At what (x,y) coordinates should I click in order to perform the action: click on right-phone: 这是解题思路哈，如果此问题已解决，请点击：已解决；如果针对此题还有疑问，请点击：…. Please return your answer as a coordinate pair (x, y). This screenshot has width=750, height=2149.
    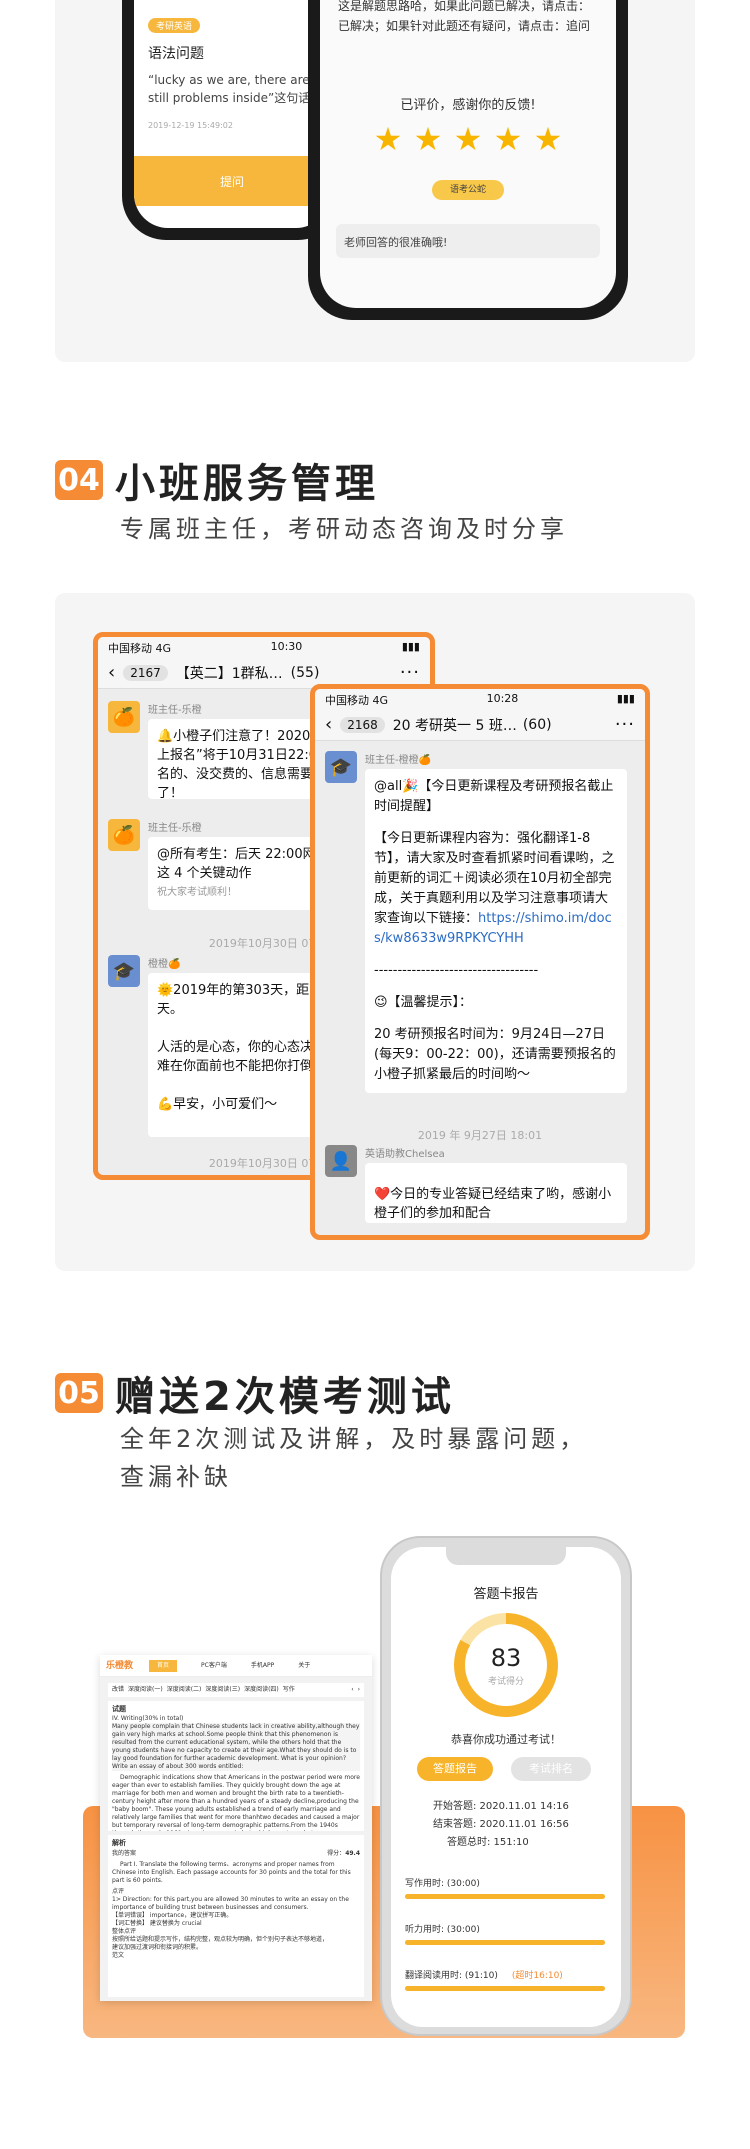
    Looking at the image, I should click on (468, 160).